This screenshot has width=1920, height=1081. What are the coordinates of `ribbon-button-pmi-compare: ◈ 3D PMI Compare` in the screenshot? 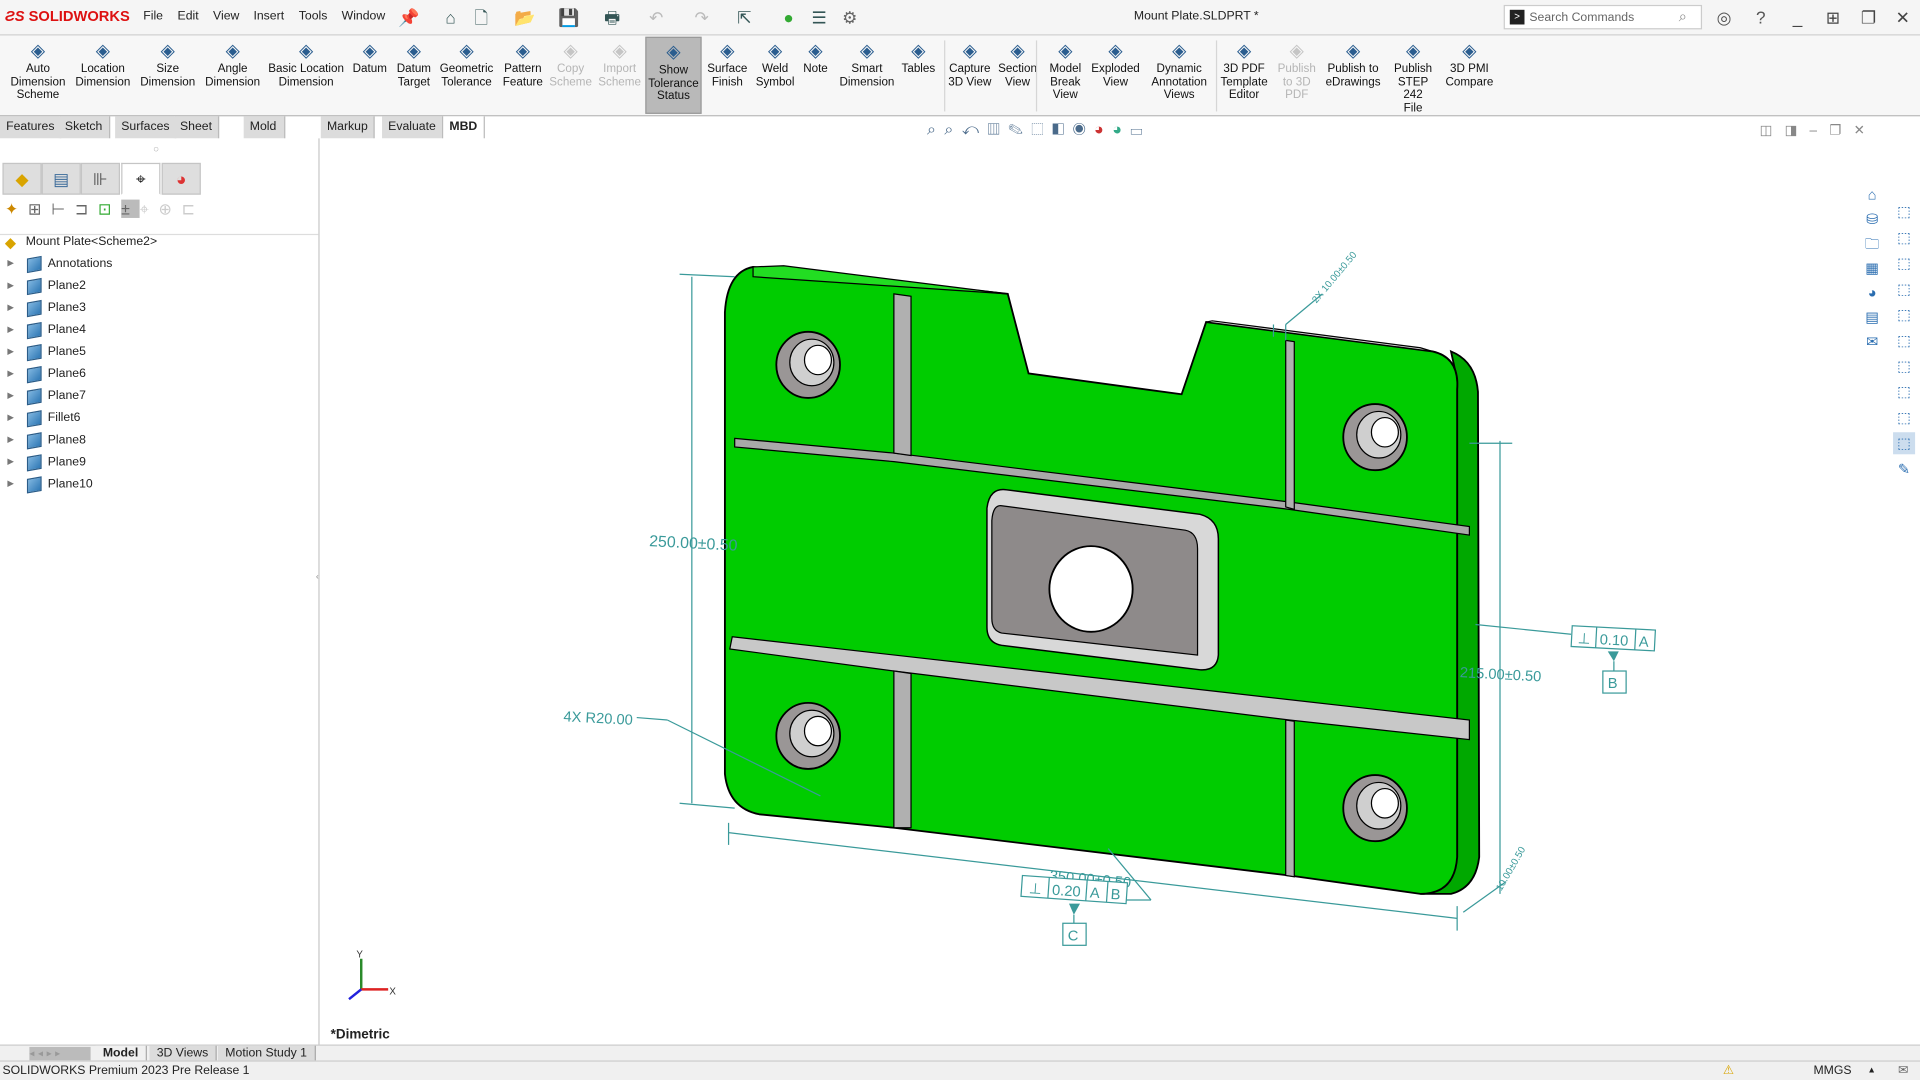 It's located at (1469, 75).